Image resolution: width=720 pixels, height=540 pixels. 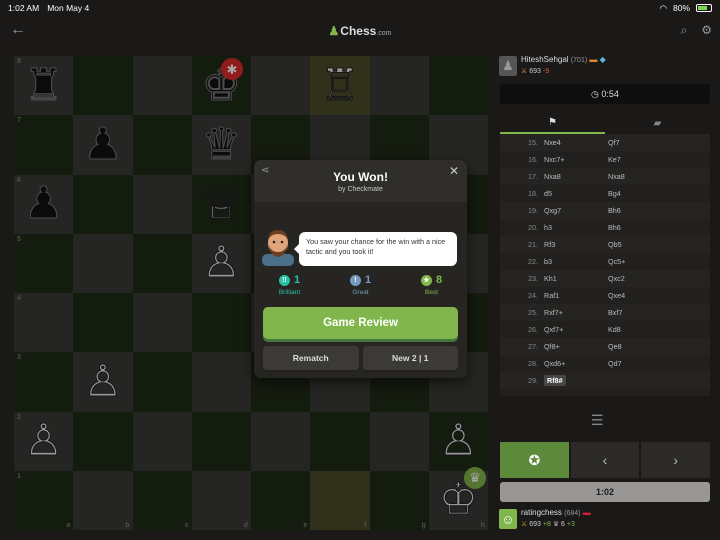 I want to click on move-black: Ke7, so click(x=640, y=159).